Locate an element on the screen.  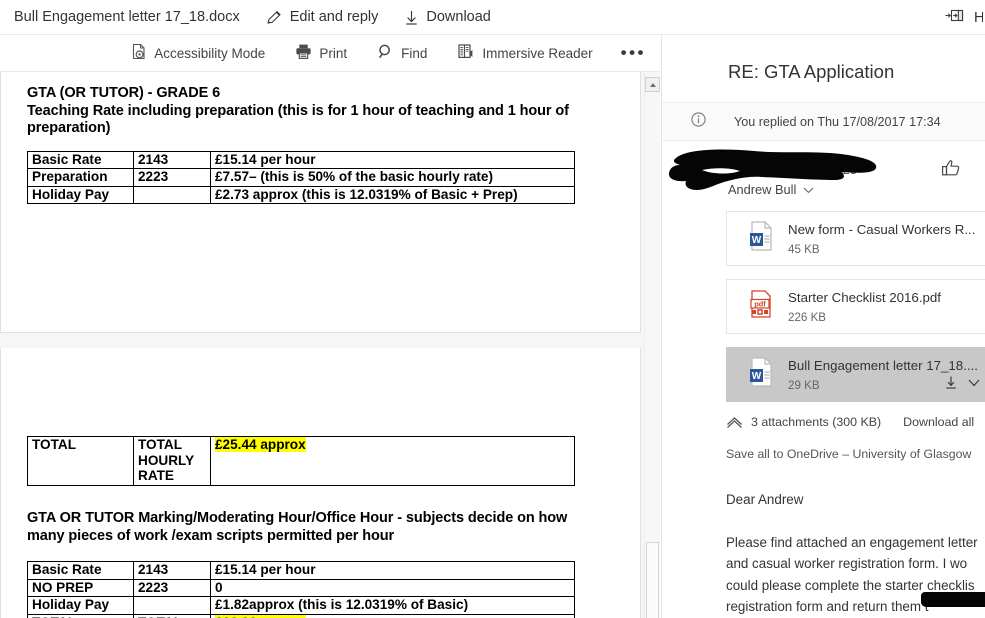
immersive-reader-button: Immersive Reader is located at coordinates (525, 53).